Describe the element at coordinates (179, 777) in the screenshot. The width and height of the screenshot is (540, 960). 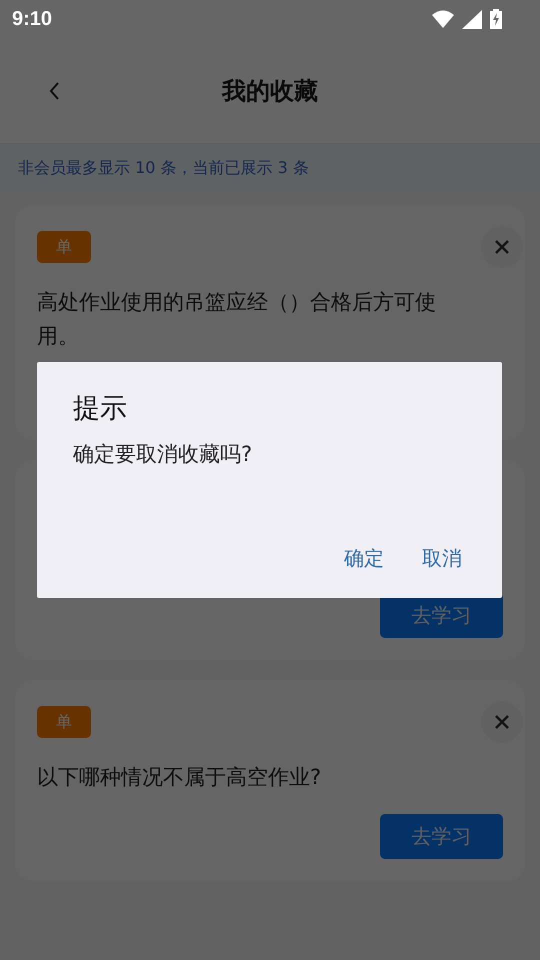
I see `question-text: 以下哪种情况不属于高空作业?` at that location.